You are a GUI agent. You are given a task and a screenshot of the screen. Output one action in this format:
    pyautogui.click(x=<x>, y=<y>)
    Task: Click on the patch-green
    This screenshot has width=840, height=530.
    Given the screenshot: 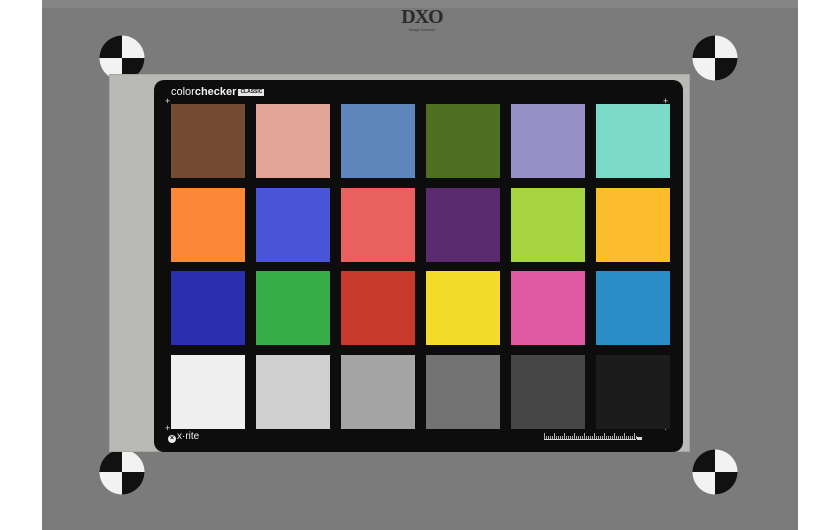 What is the action you would take?
    pyautogui.click(x=293, y=308)
    